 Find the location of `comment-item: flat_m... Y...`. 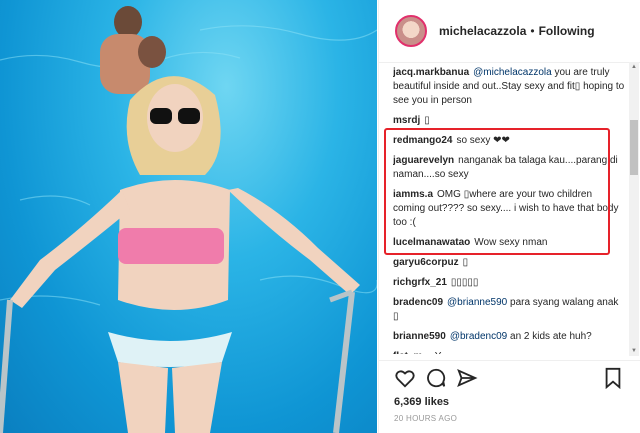

comment-item: flat_m... Y... is located at coordinates (509, 352).